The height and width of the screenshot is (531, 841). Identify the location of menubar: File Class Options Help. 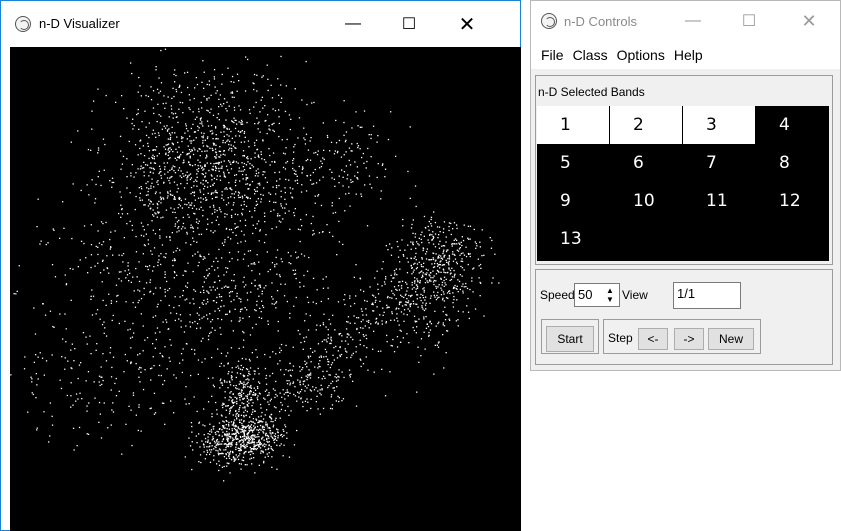
(685, 55).